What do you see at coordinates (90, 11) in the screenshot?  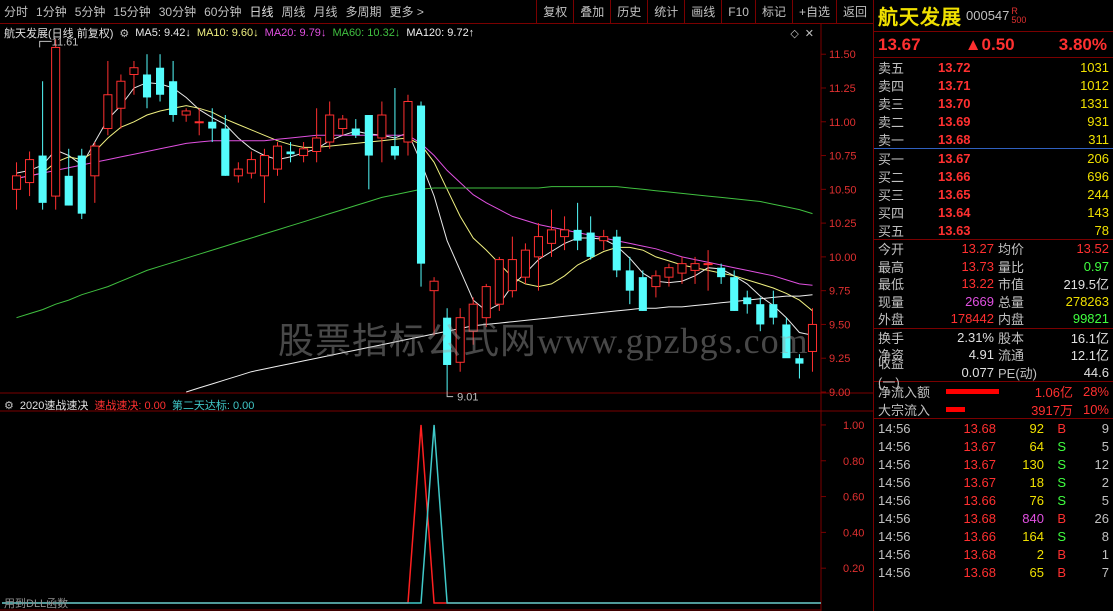 I see `period-tab-2: 5分钟` at bounding box center [90, 11].